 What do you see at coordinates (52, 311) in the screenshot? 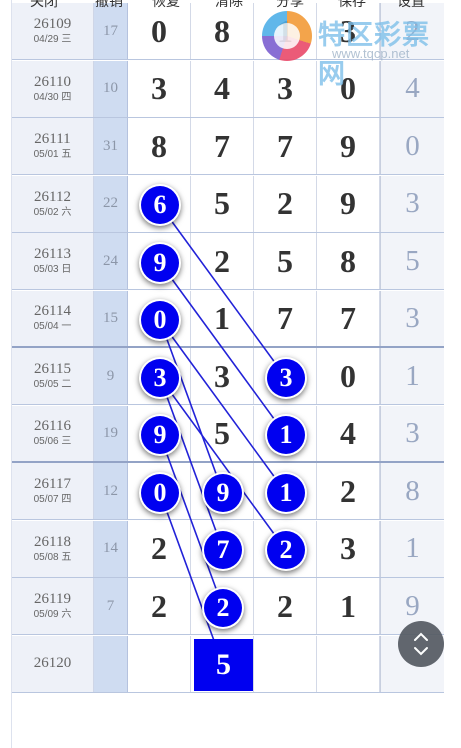
I see `period-number: 26114` at bounding box center [52, 311].